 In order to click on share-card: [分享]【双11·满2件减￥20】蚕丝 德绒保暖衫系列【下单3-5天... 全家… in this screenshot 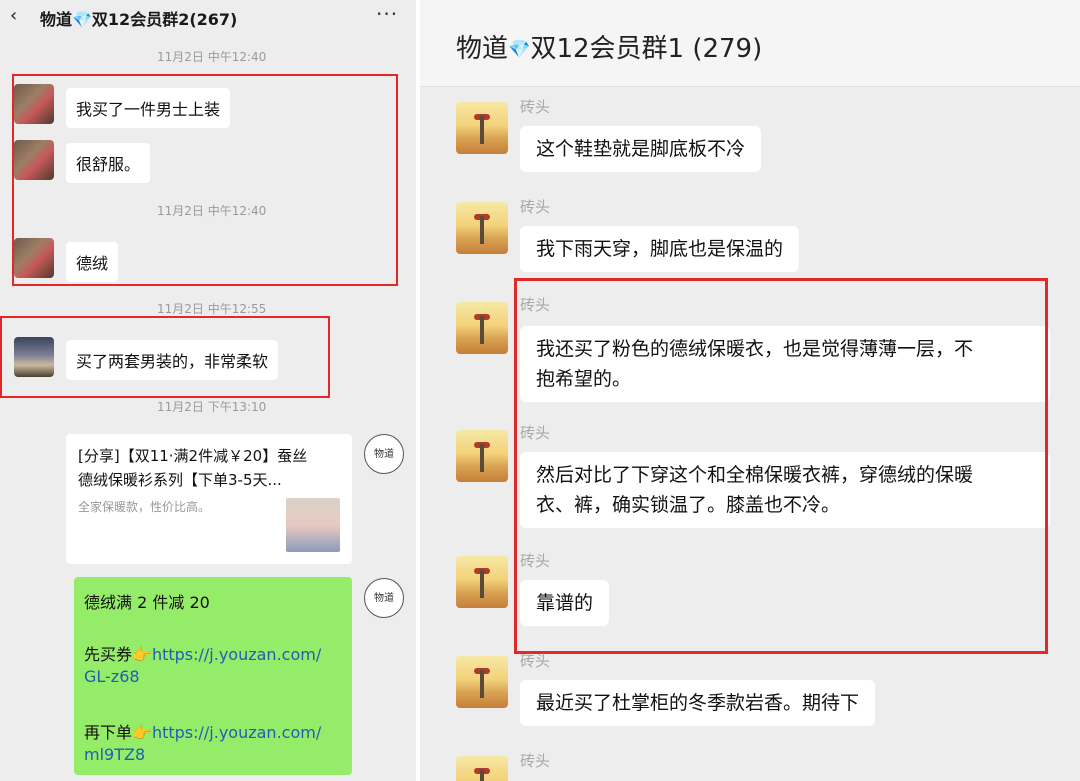, I will do `click(209, 499)`.